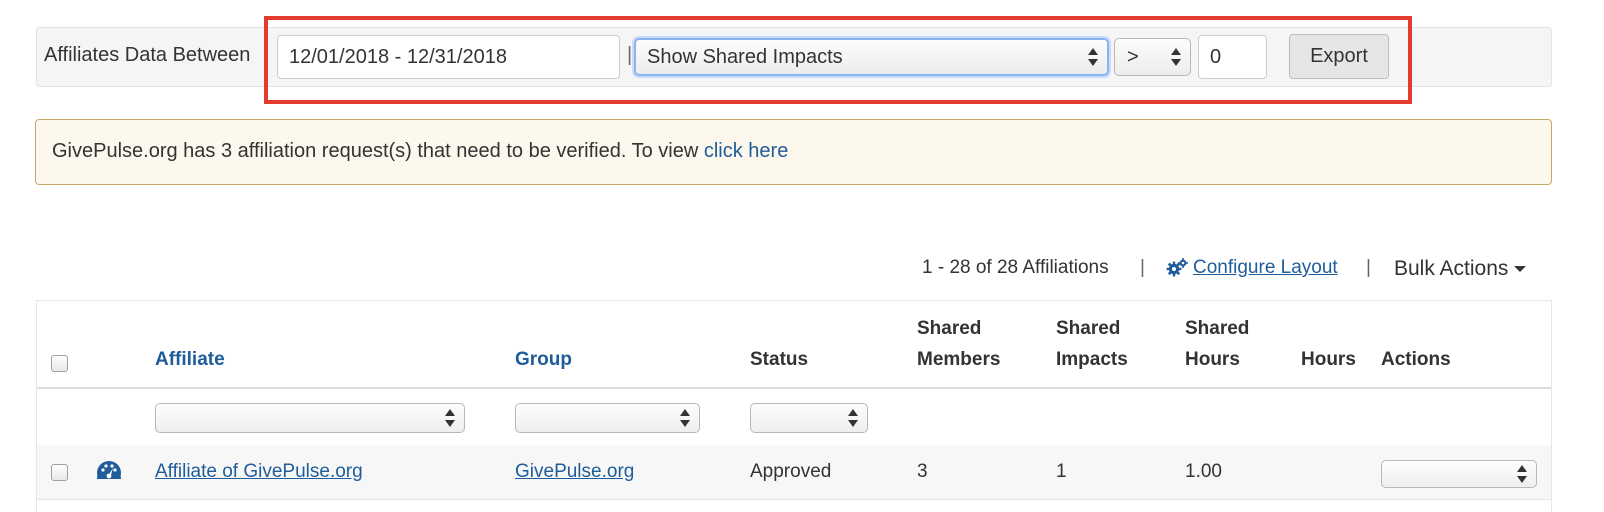  Describe the element at coordinates (1339, 56) in the screenshot. I see `export-button: Export` at that location.